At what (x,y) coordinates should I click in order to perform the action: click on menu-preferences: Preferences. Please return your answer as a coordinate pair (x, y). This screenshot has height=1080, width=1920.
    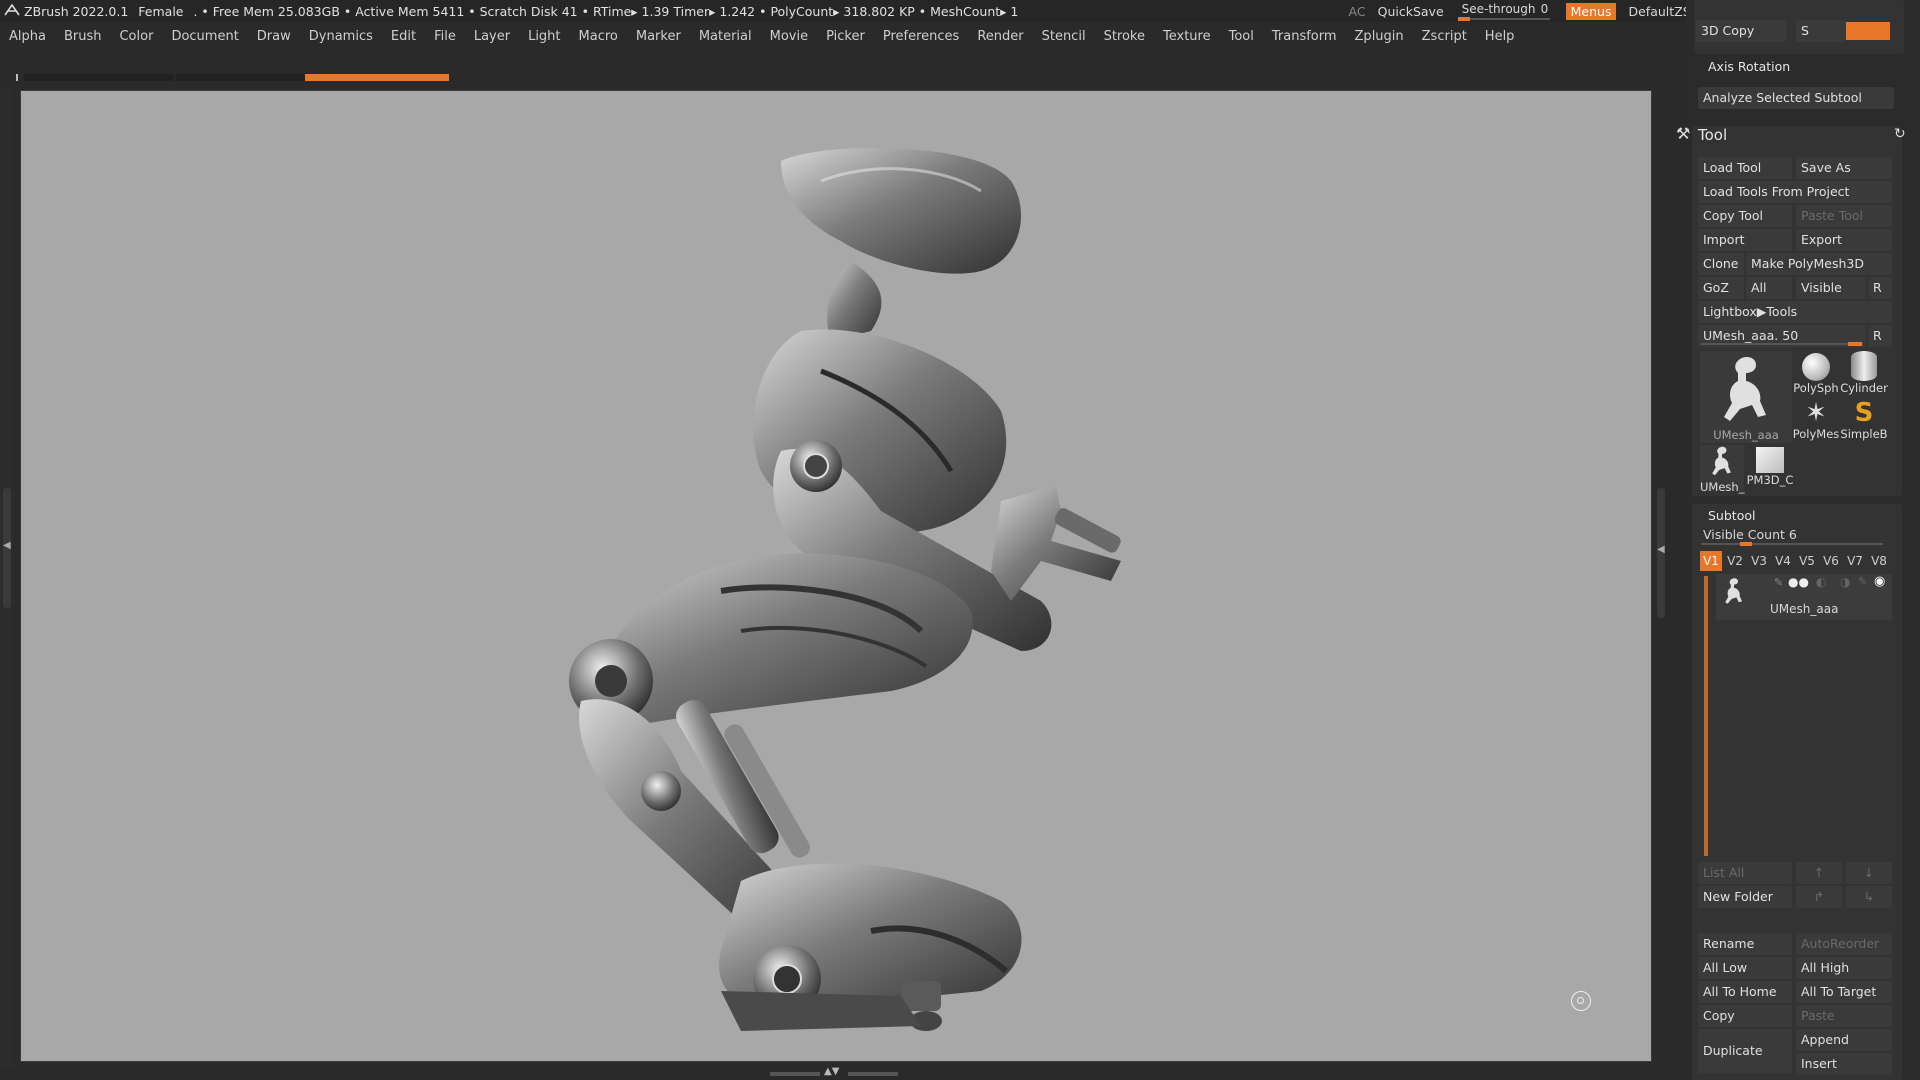
    Looking at the image, I should click on (921, 36).